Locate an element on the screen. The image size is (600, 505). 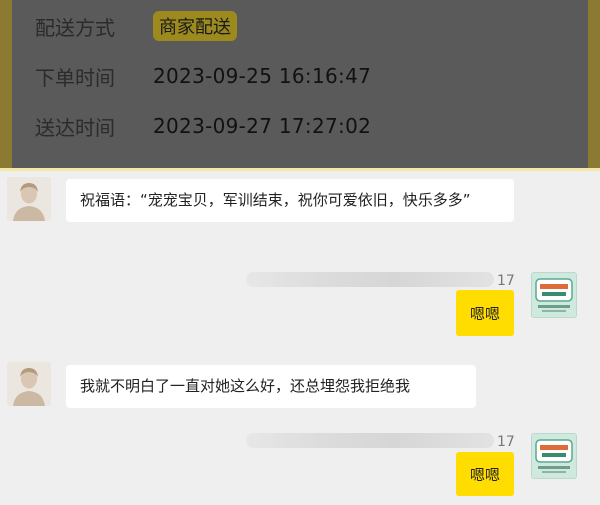
panel-edge-left is located at coordinates (6, 84).